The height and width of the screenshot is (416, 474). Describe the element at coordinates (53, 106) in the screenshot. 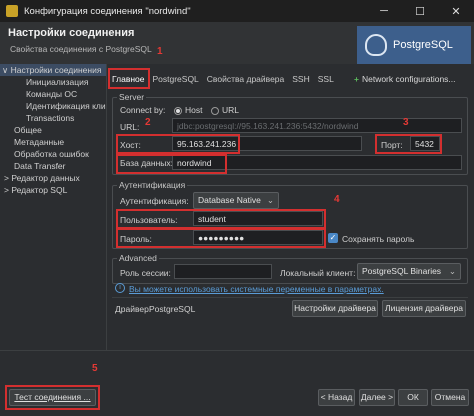

I see `tree-item-client-identification: Идентификация кли` at that location.